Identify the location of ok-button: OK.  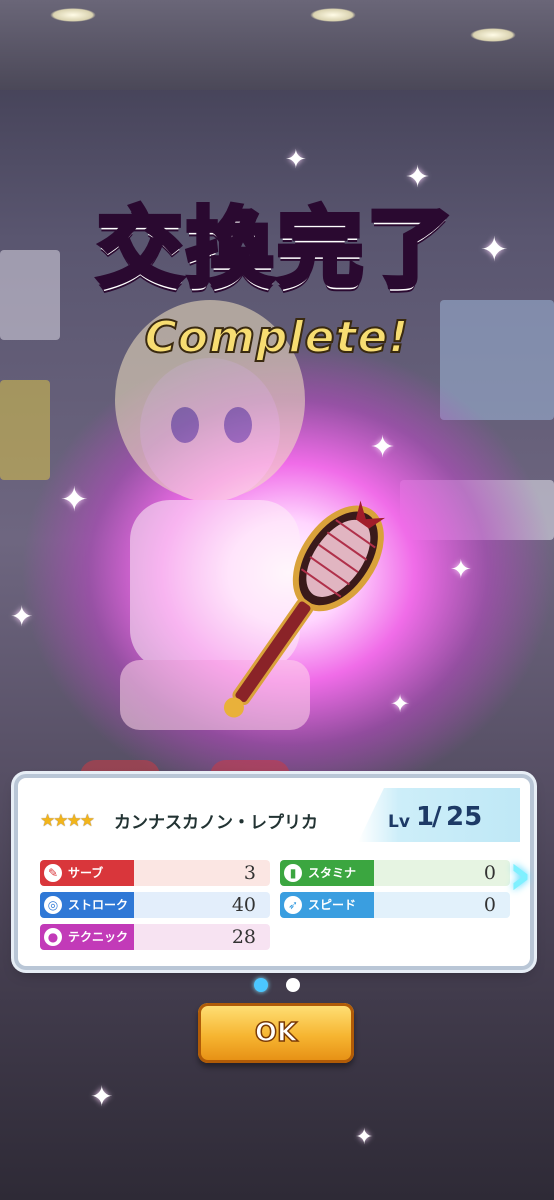
(276, 1033).